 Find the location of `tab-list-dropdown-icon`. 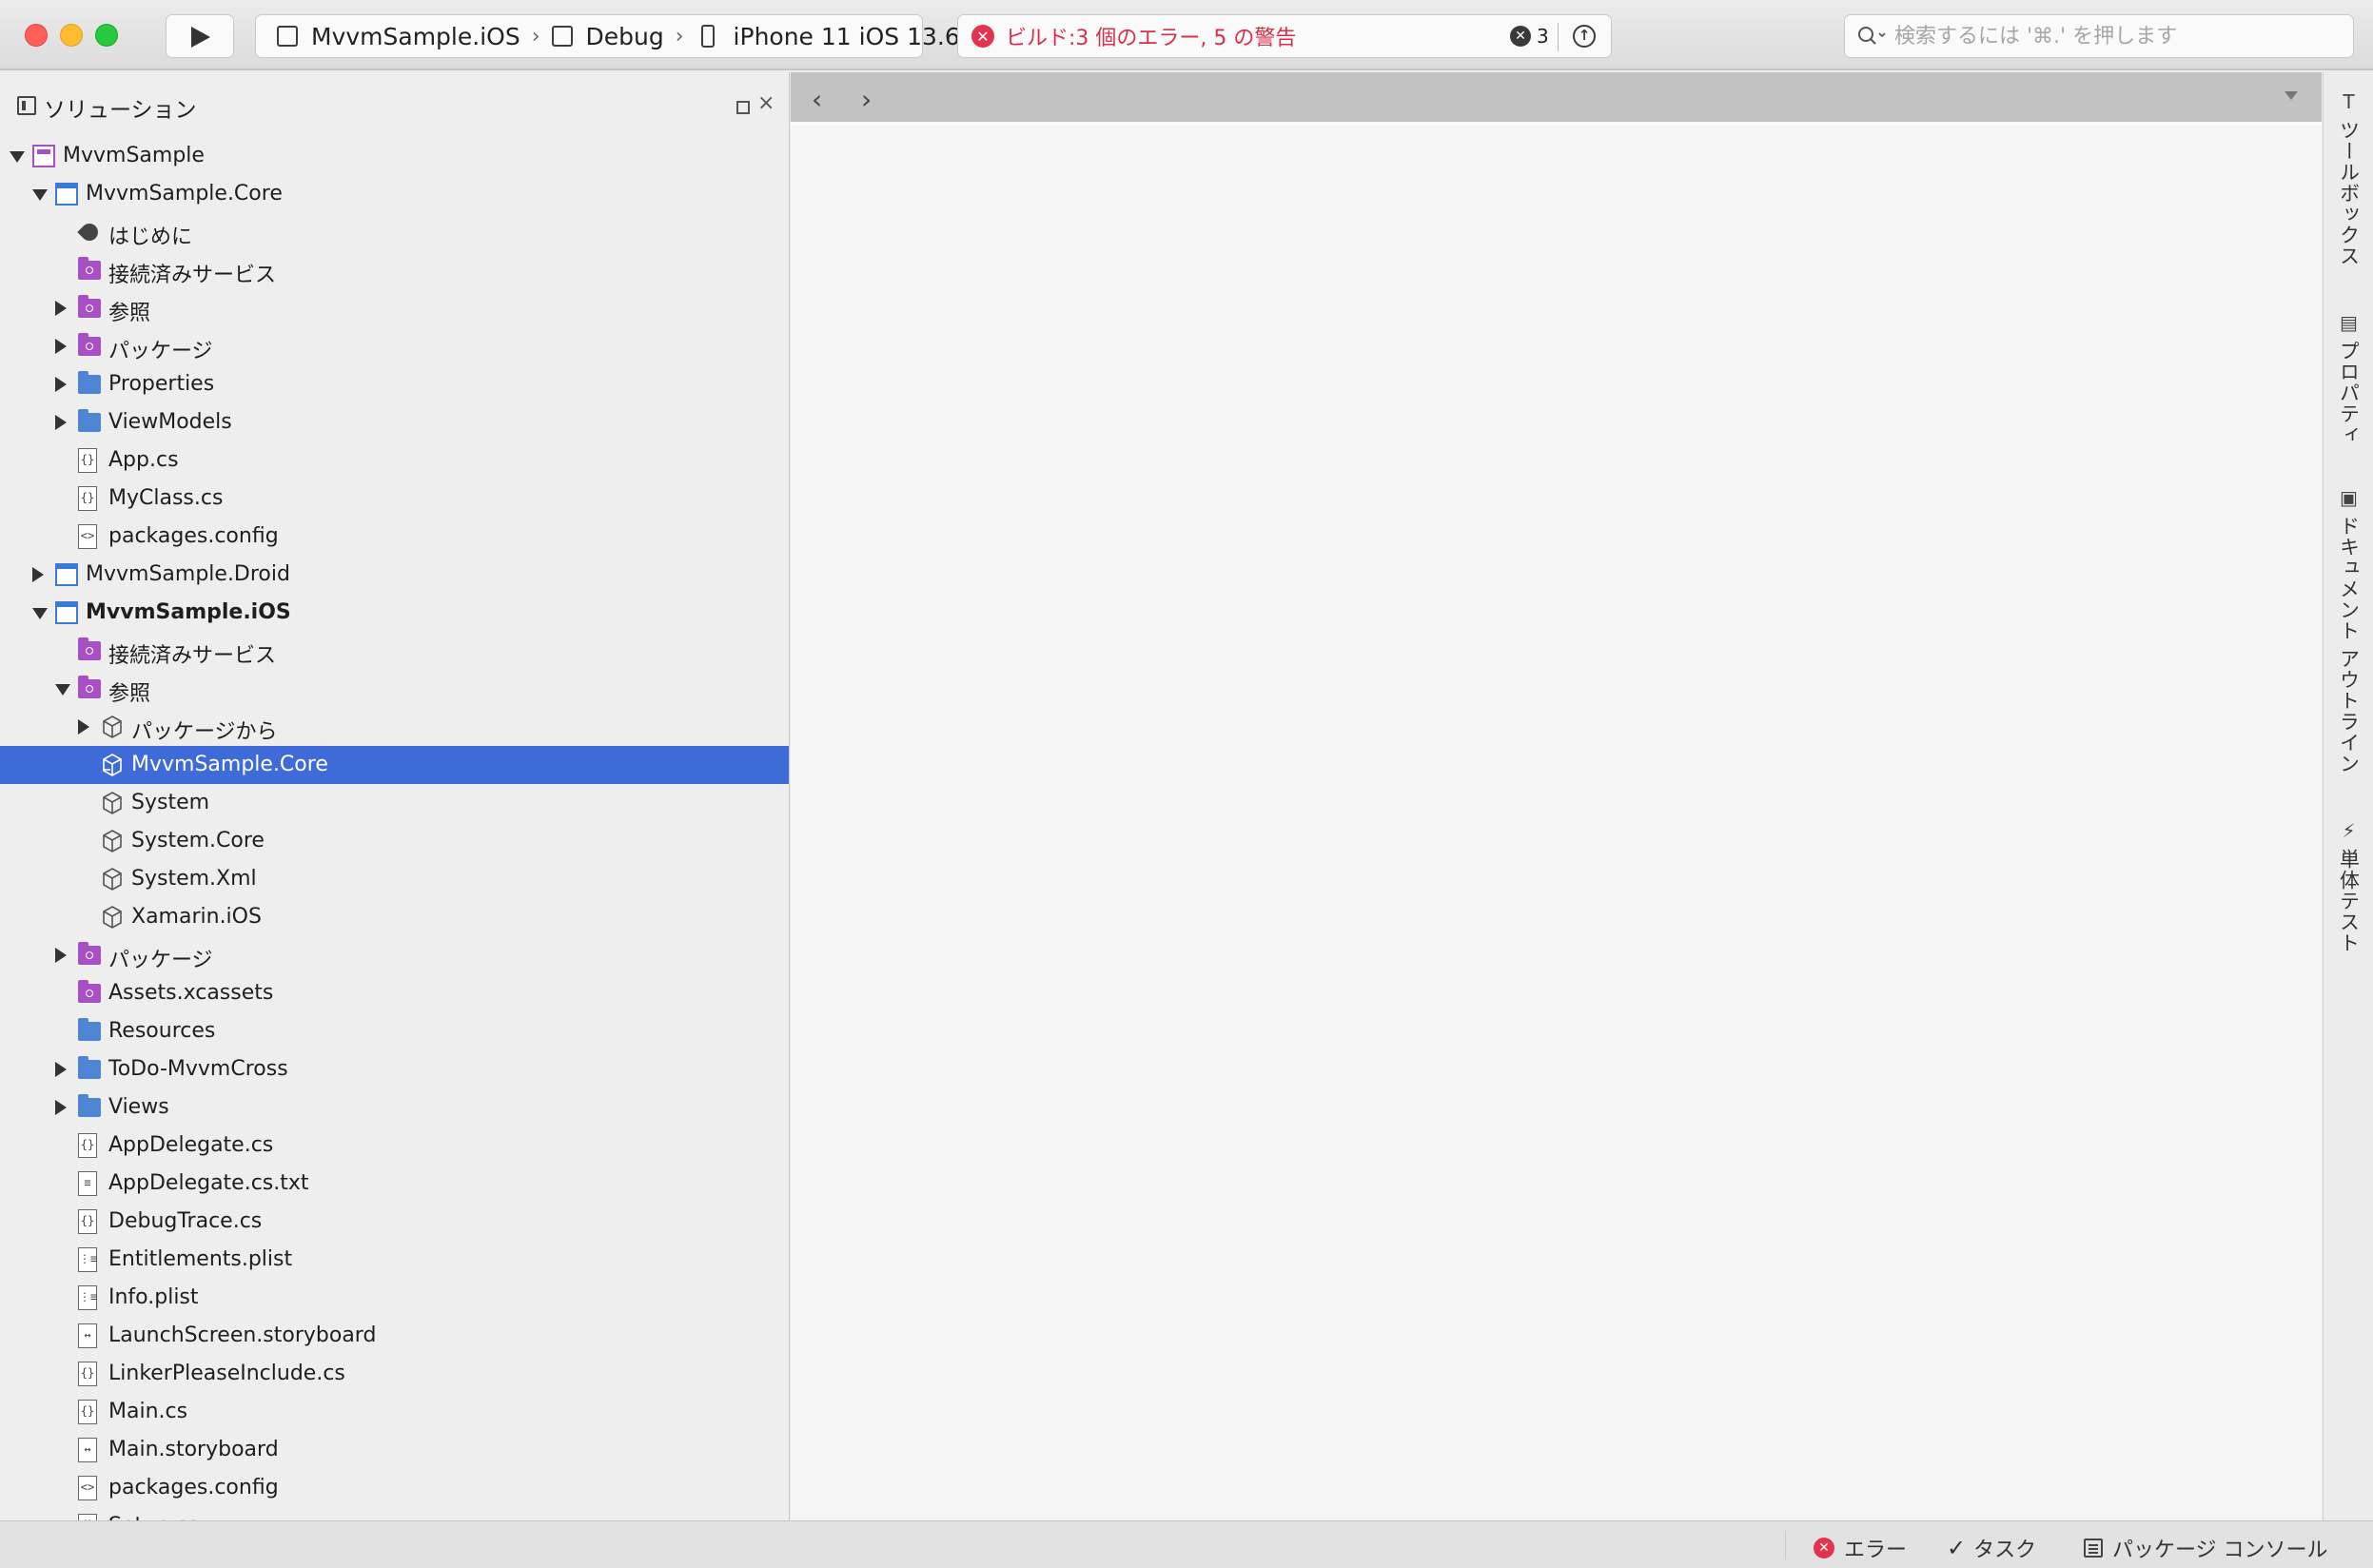

tab-list-dropdown-icon is located at coordinates (2291, 95).